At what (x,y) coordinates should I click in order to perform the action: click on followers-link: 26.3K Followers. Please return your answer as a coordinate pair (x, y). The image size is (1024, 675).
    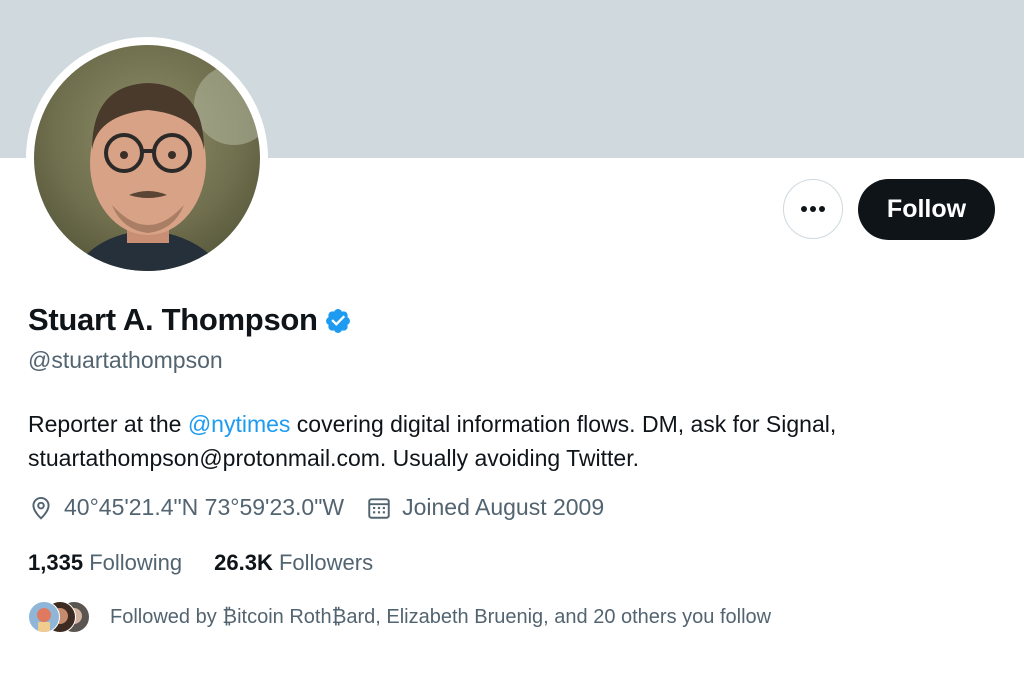
    Looking at the image, I should click on (293, 563).